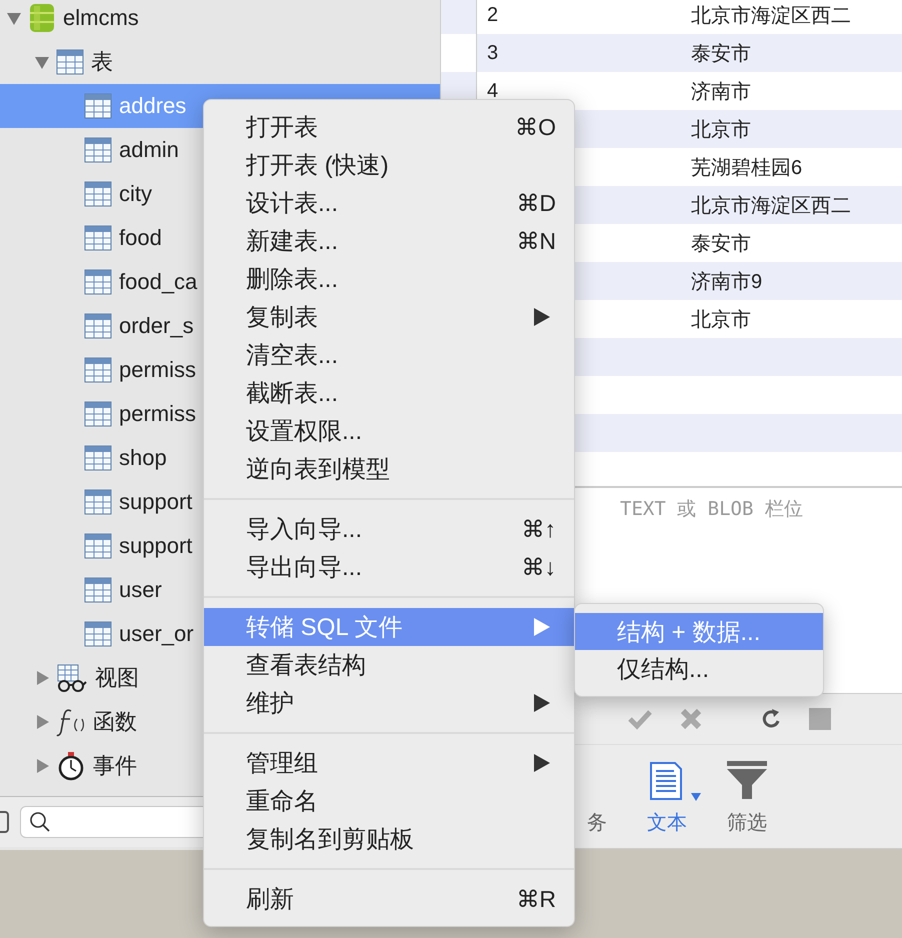 This screenshot has width=902, height=938. I want to click on shortcut-label: ⌘N, so click(536, 241).